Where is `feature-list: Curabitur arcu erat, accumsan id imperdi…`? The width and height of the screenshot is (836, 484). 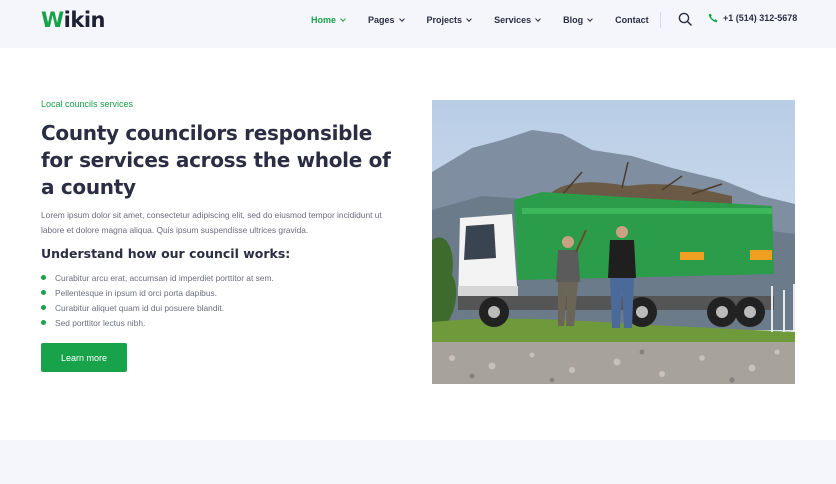 feature-list: Curabitur arcu erat, accumsan id imperdi… is located at coordinates (157, 300).